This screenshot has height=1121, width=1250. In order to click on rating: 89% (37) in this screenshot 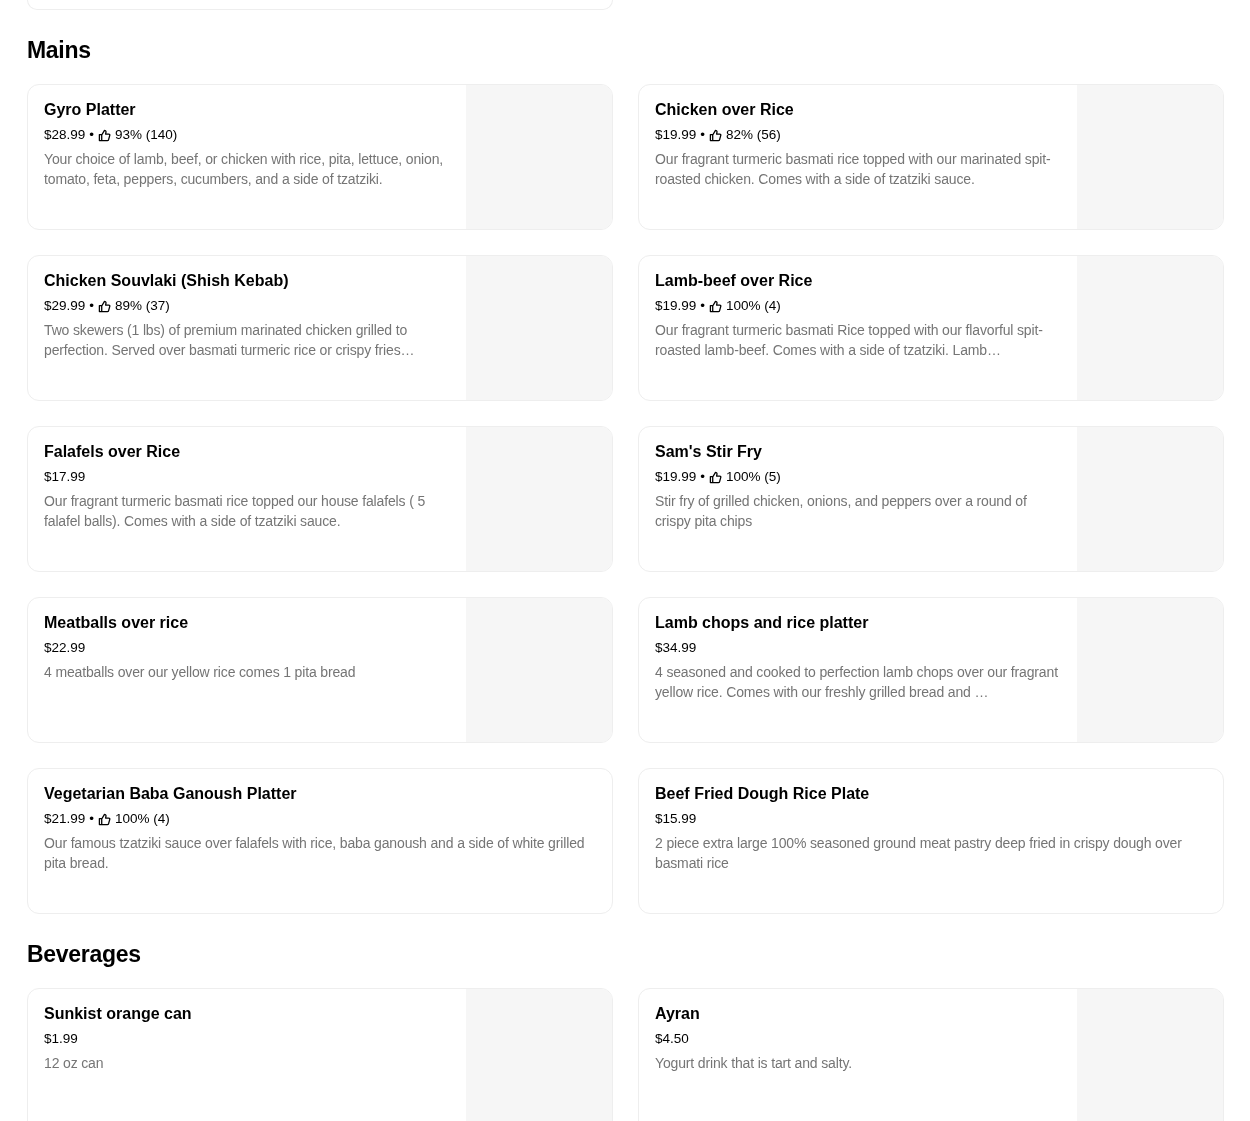, I will do `click(142, 306)`.